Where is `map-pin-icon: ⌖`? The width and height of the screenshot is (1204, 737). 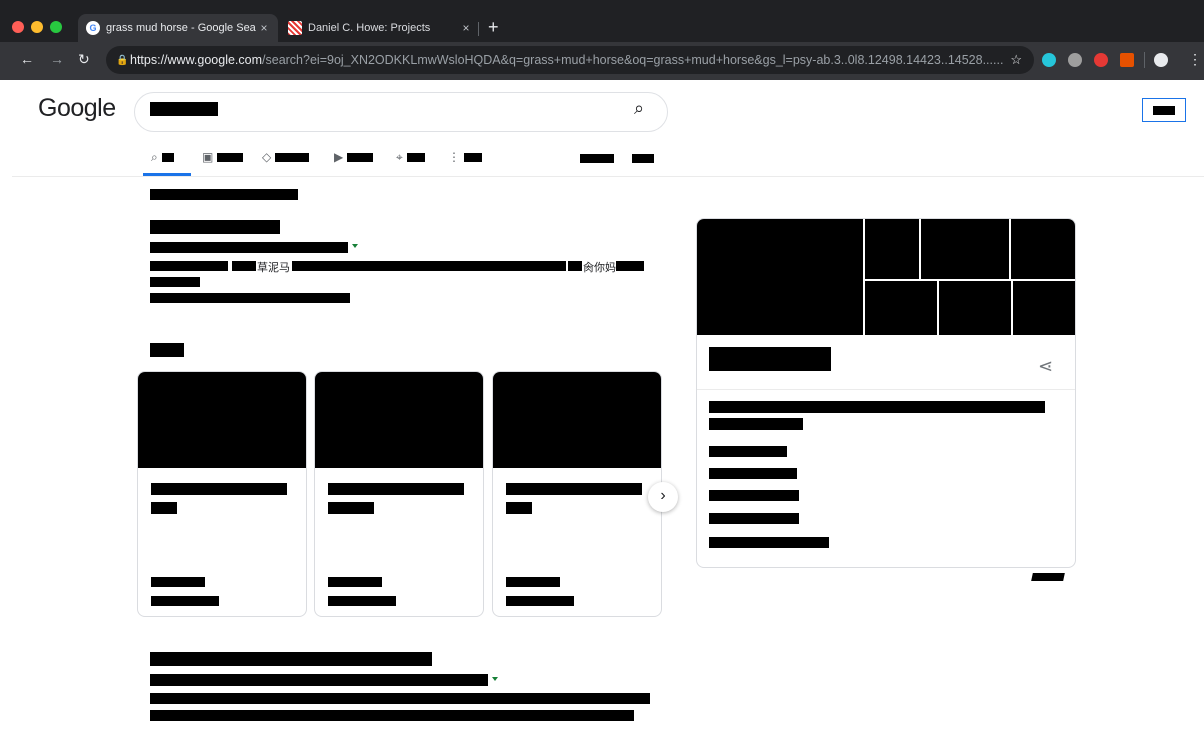
map-pin-icon: ⌖ is located at coordinates (399, 157).